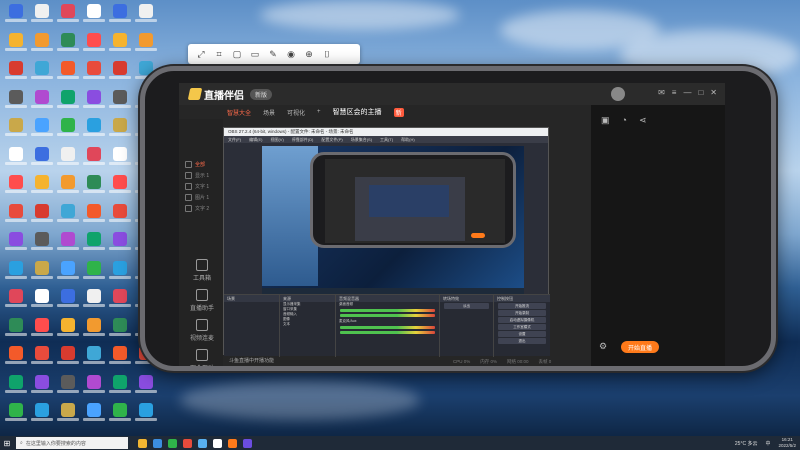 The width and height of the screenshot is (800, 450). Describe the element at coordinates (234, 140) in the screenshot. I see `obs-menu-item: 文件(F)` at that location.